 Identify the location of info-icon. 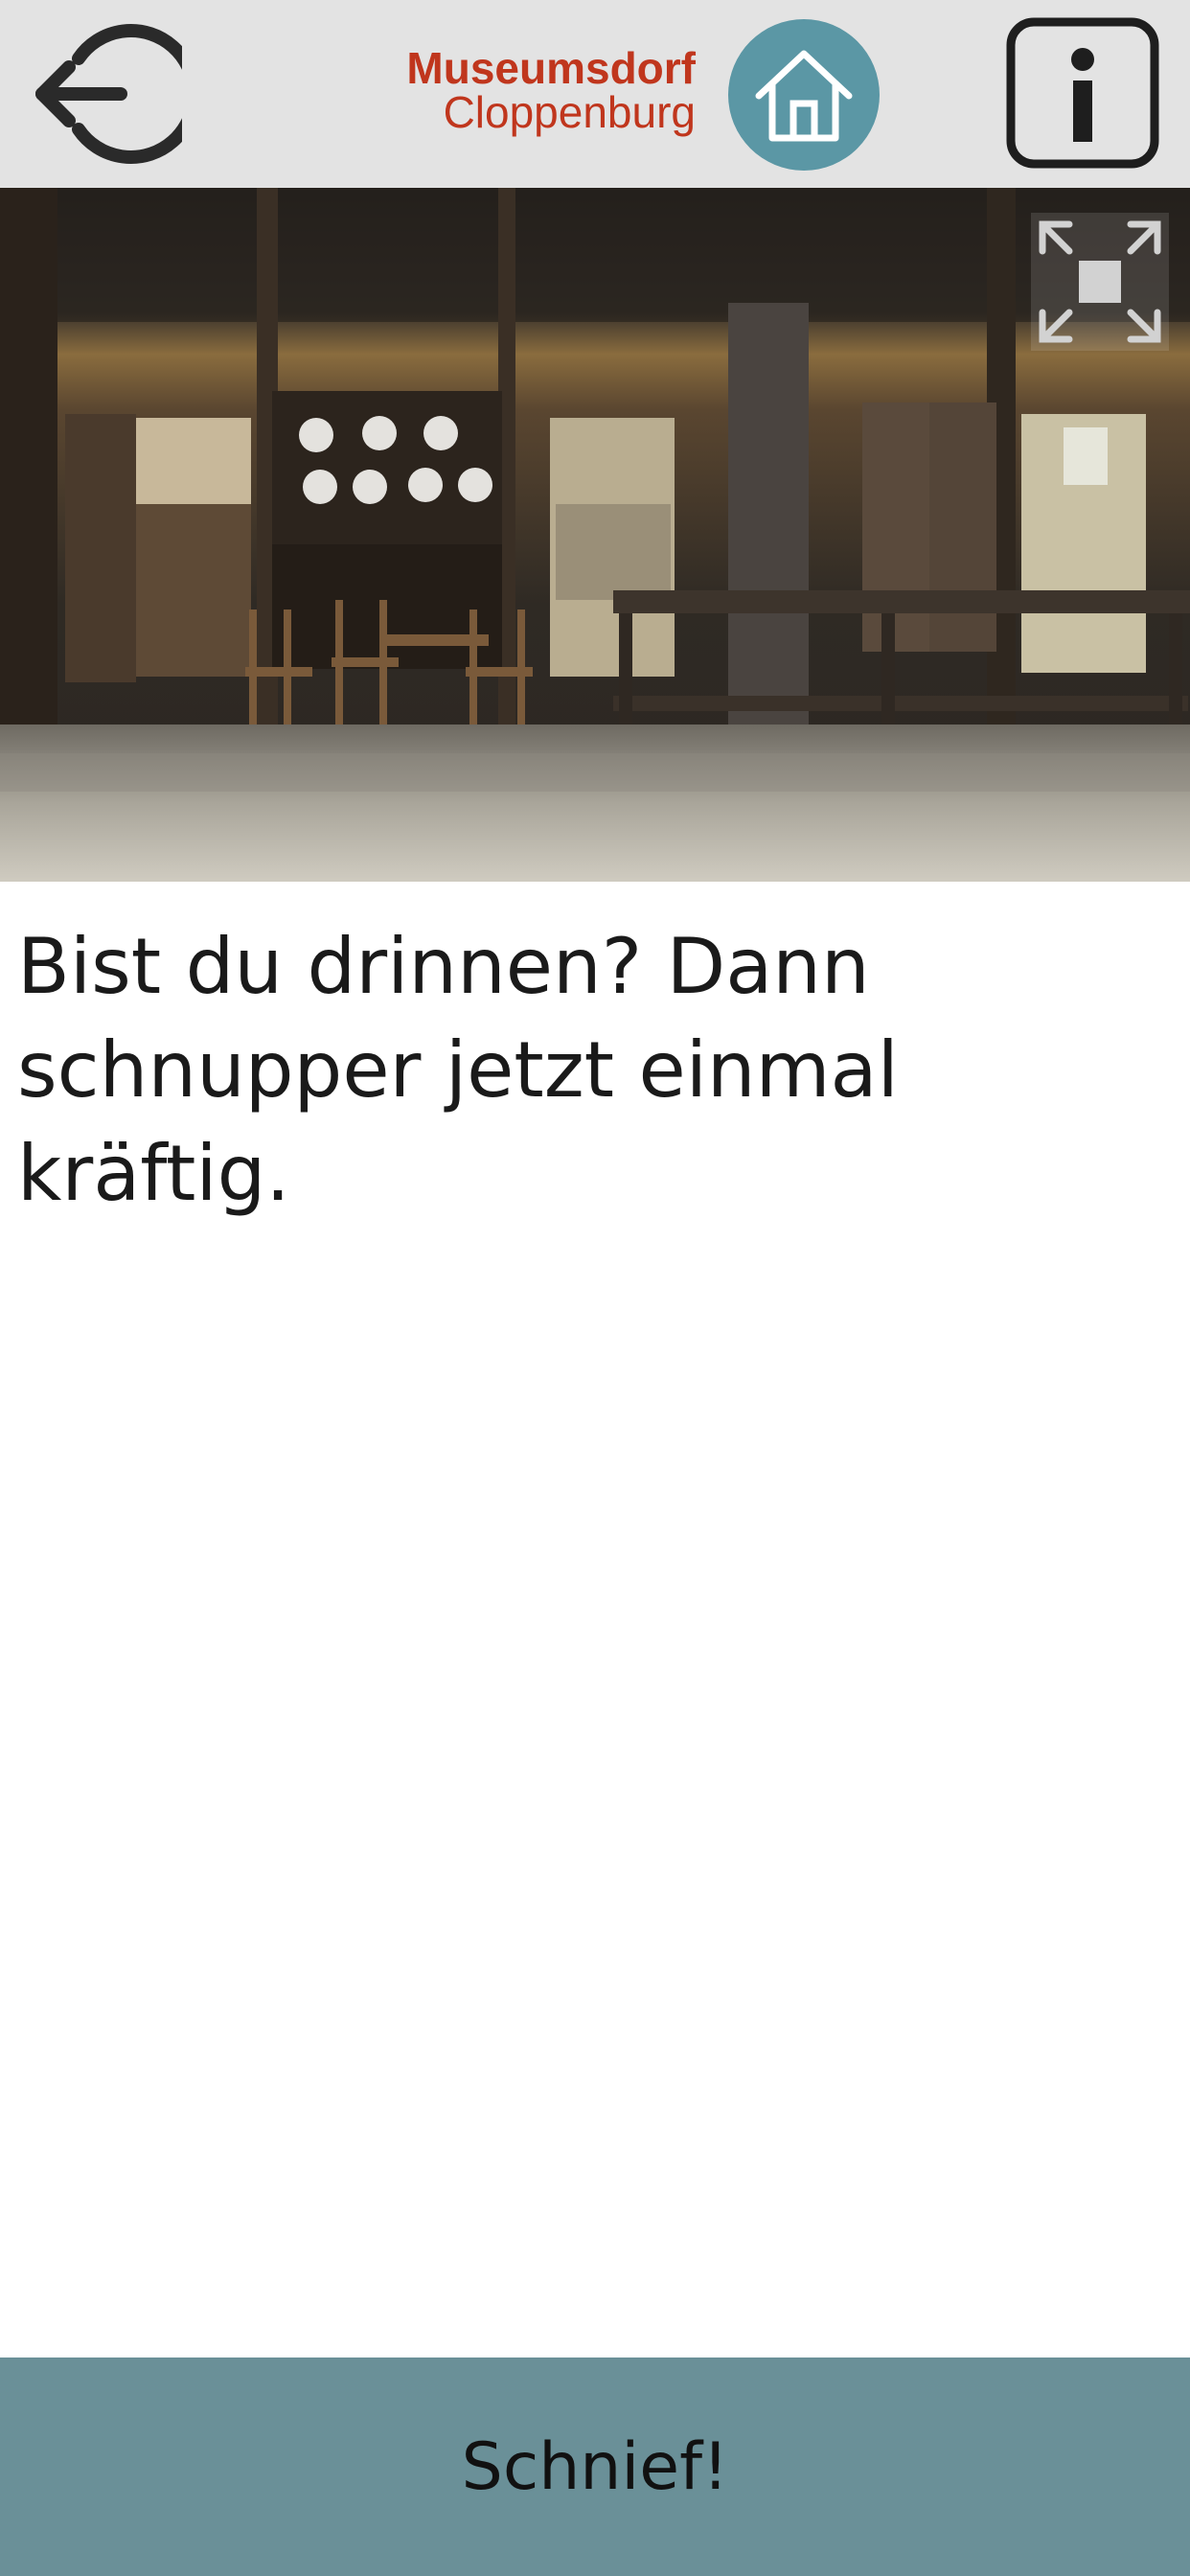
(1082, 93).